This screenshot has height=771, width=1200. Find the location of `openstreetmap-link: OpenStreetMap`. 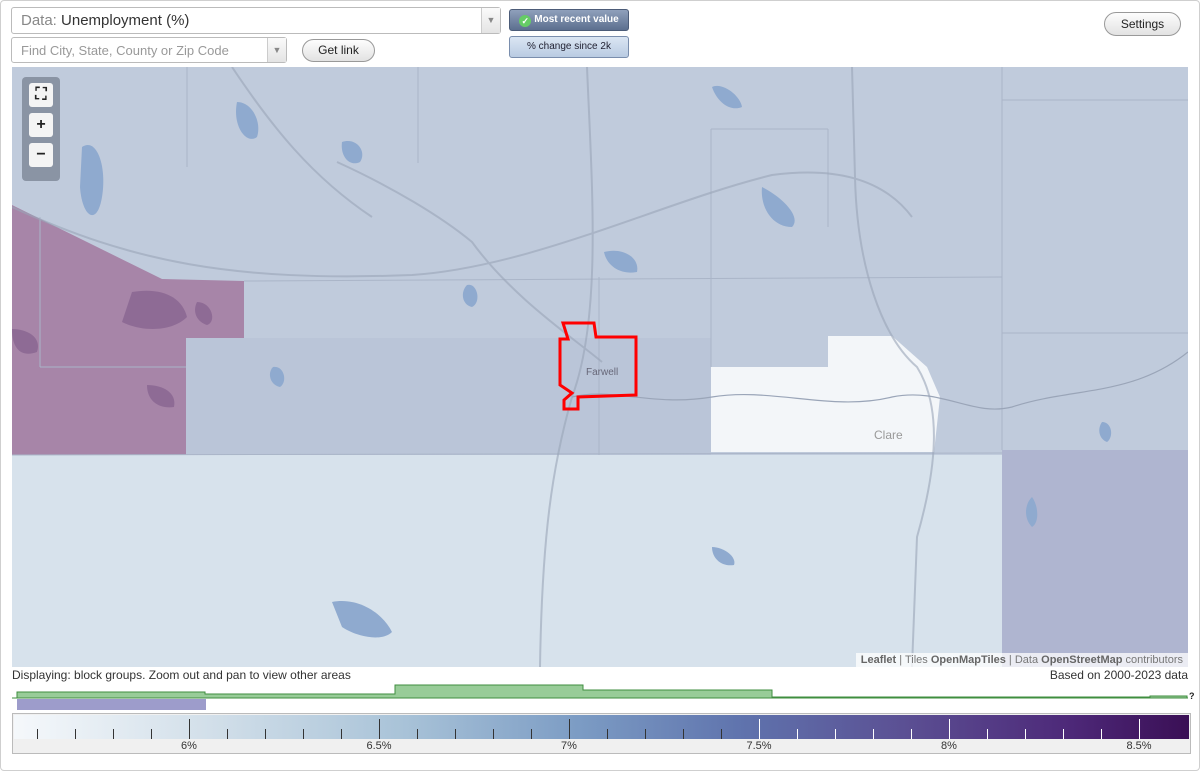

openstreetmap-link: OpenStreetMap is located at coordinates (1081, 660).